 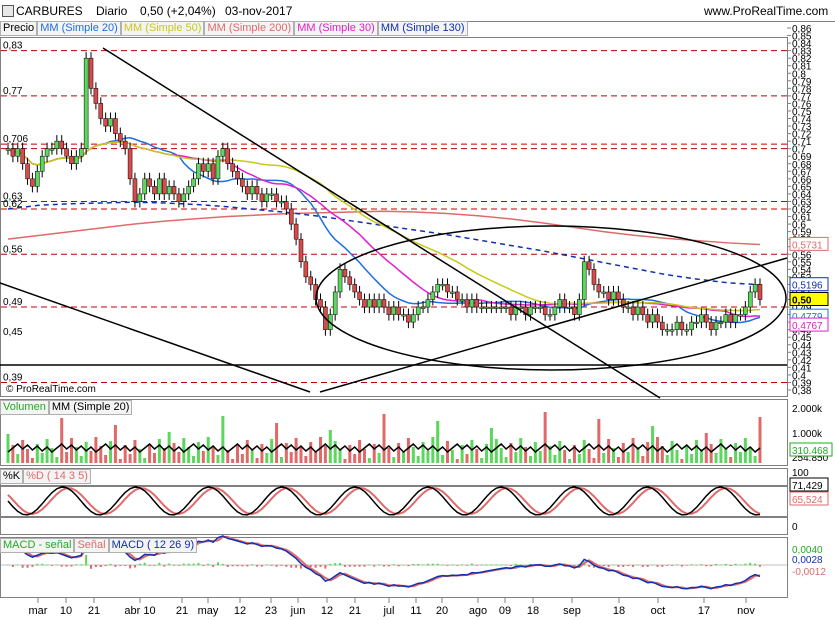 I want to click on volume-title: Volumen, so click(x=24, y=407).